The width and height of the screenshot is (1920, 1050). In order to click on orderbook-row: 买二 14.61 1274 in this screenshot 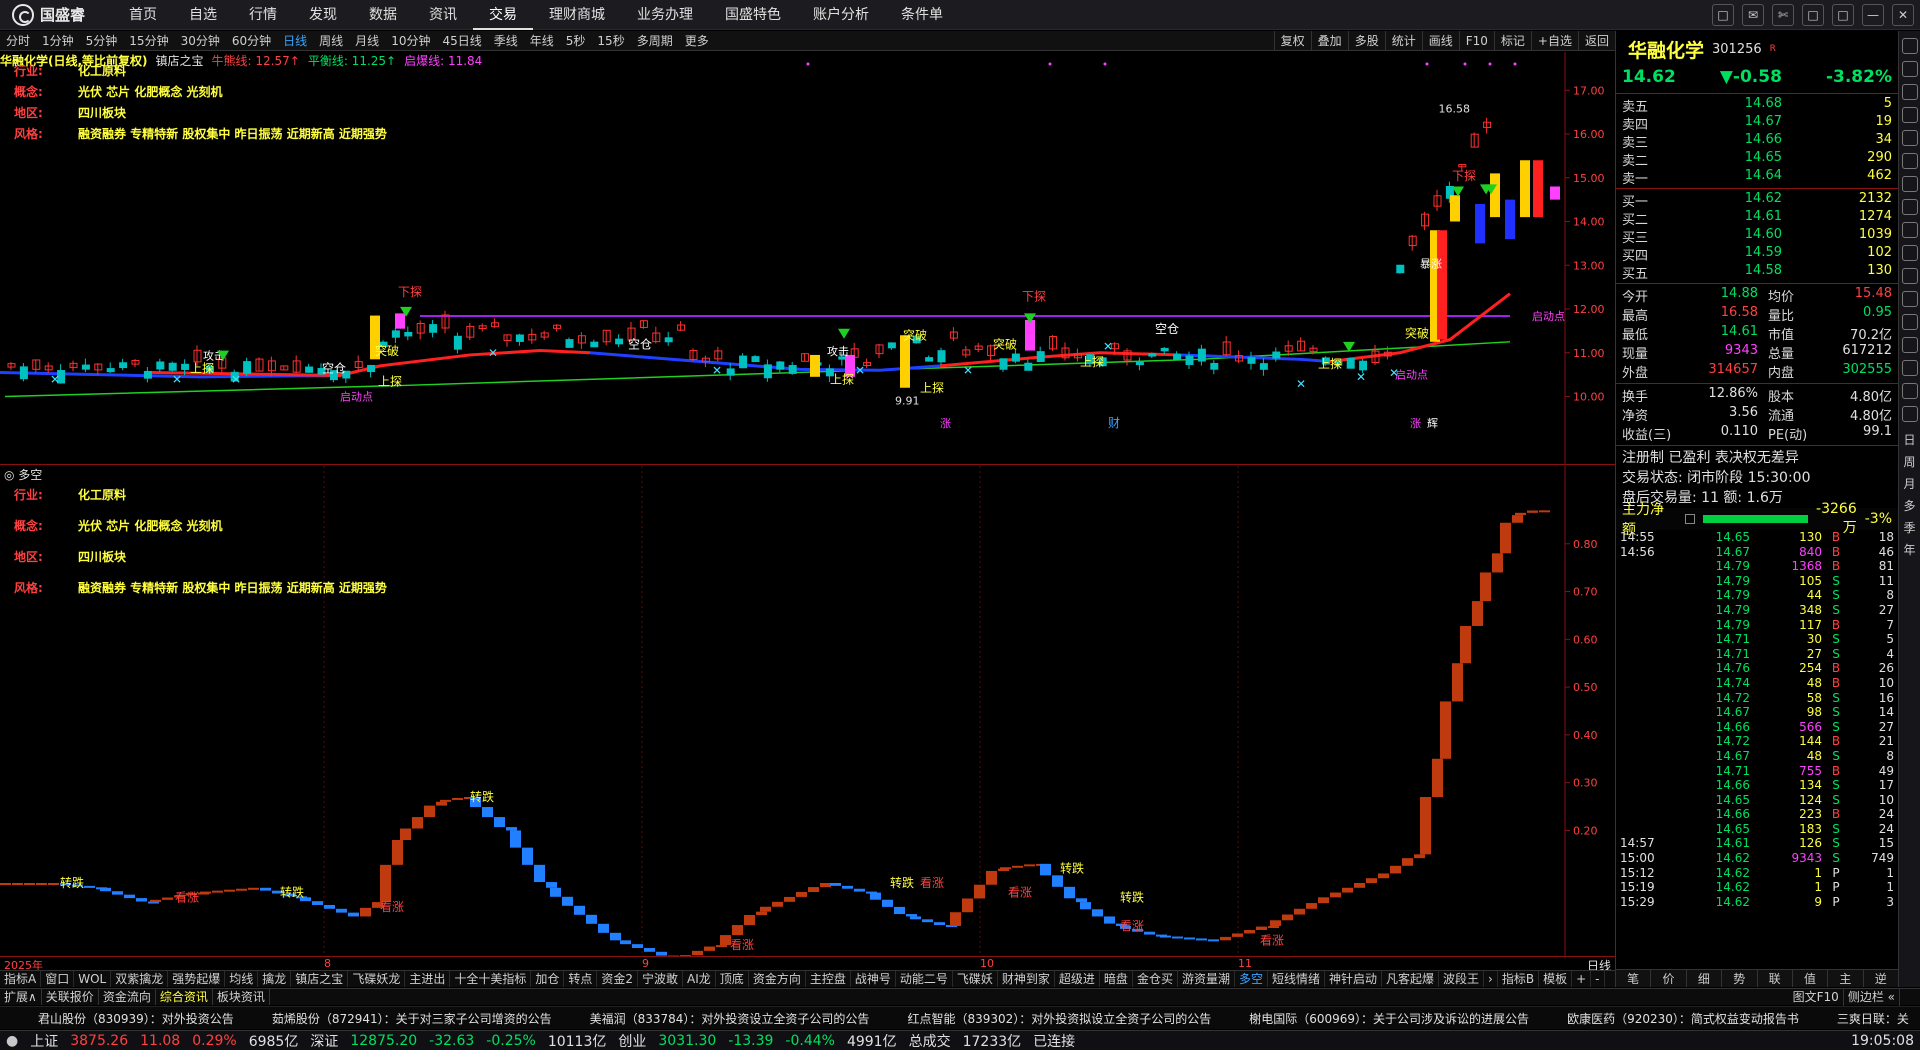, I will do `click(1757, 218)`.